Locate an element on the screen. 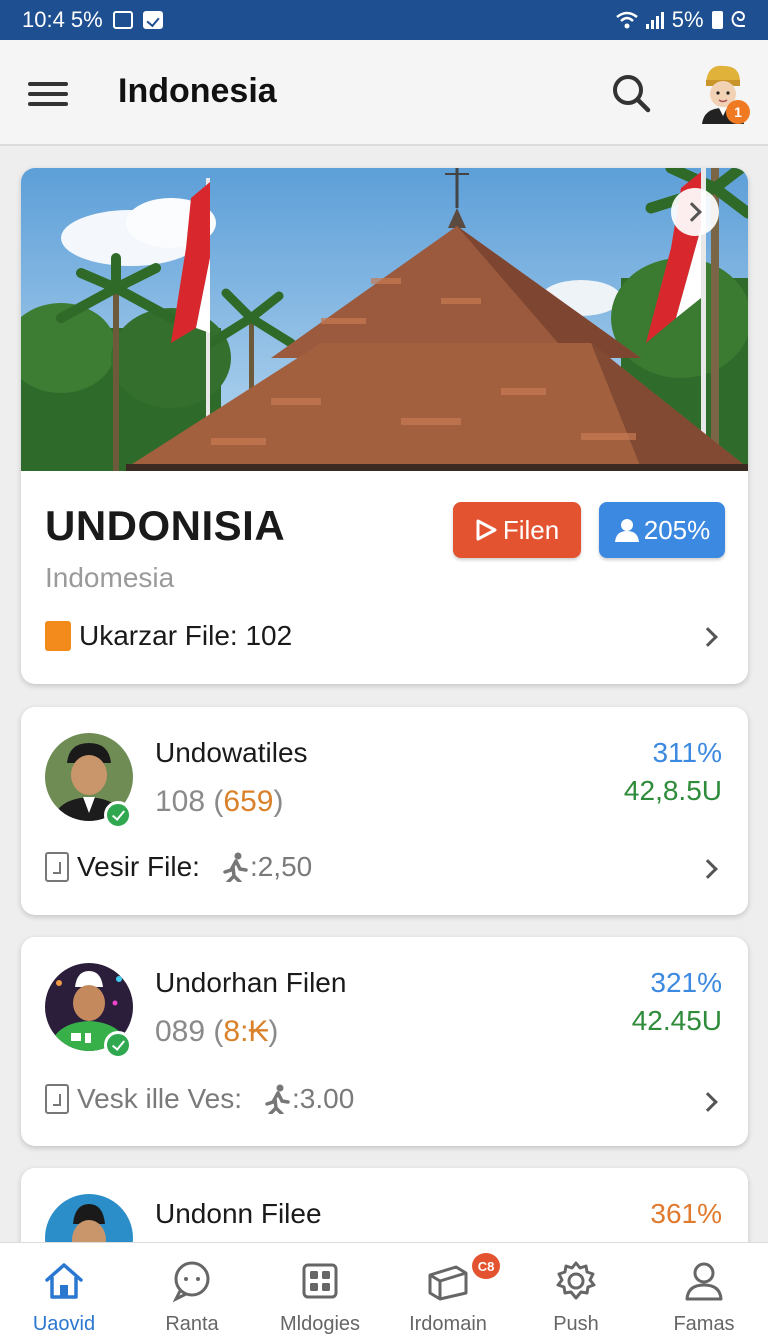 This screenshot has width=768, height=1344. signal-icon is located at coordinates (654, 20).